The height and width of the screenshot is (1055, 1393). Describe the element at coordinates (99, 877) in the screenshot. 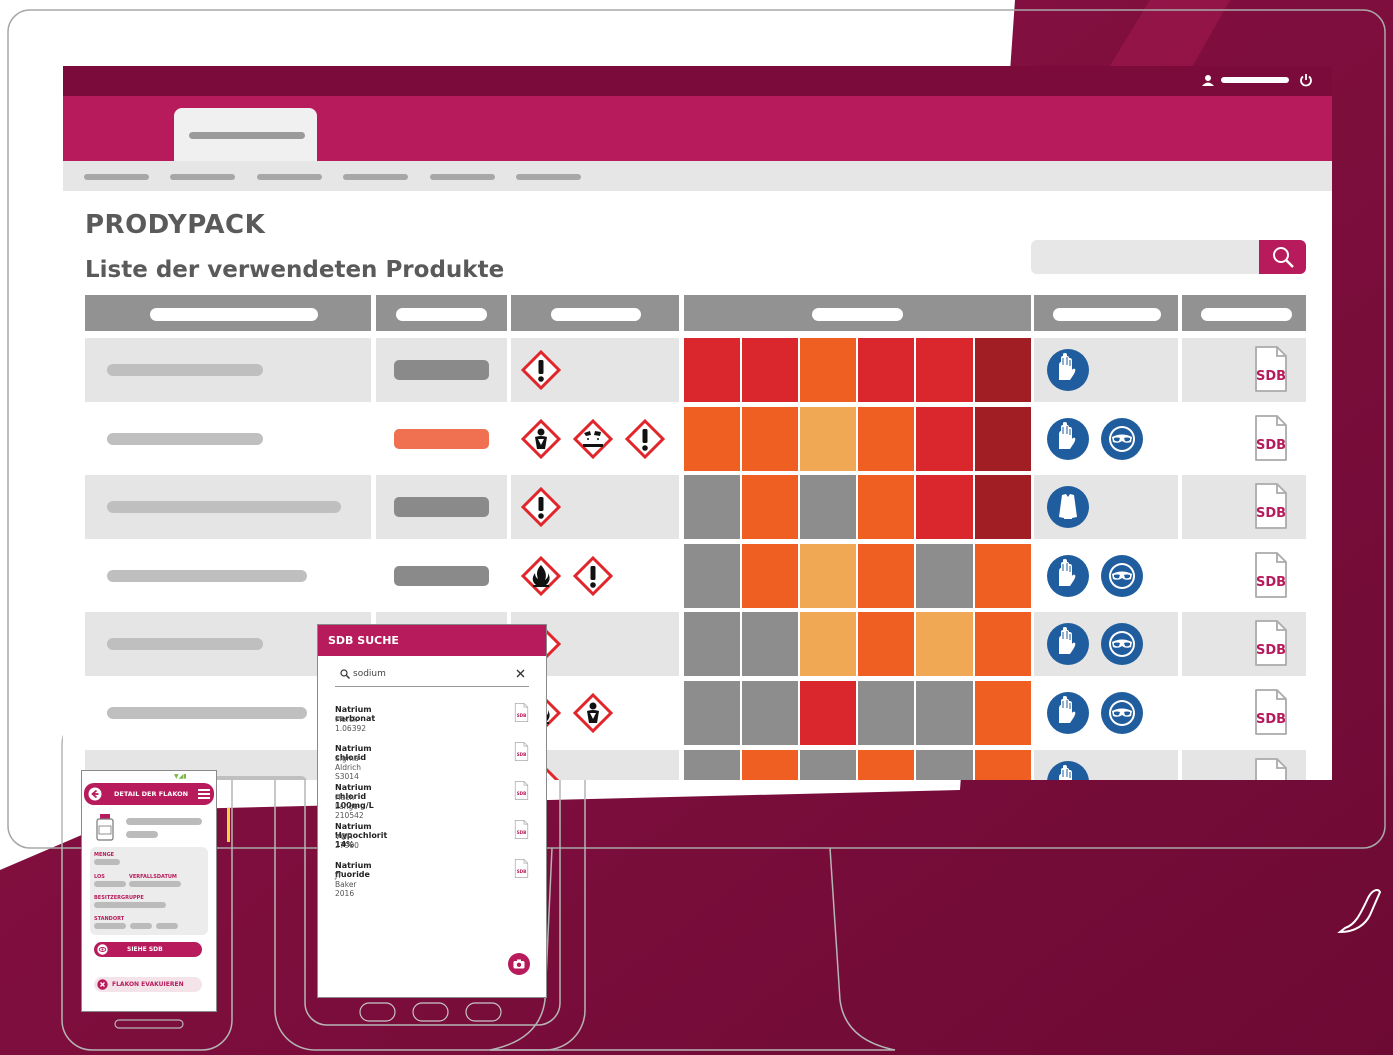

I see `label-los: LOS` at that location.